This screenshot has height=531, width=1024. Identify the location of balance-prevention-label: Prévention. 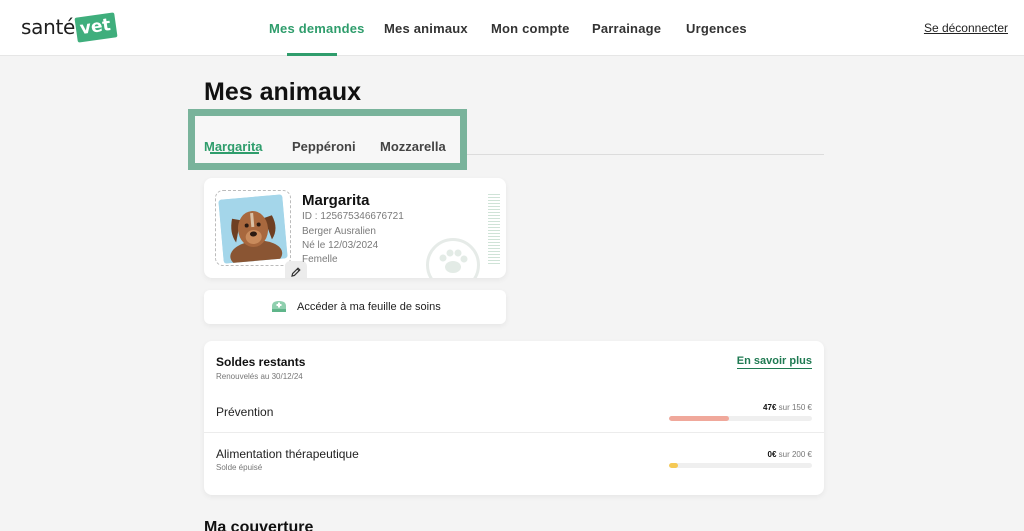
(245, 412).